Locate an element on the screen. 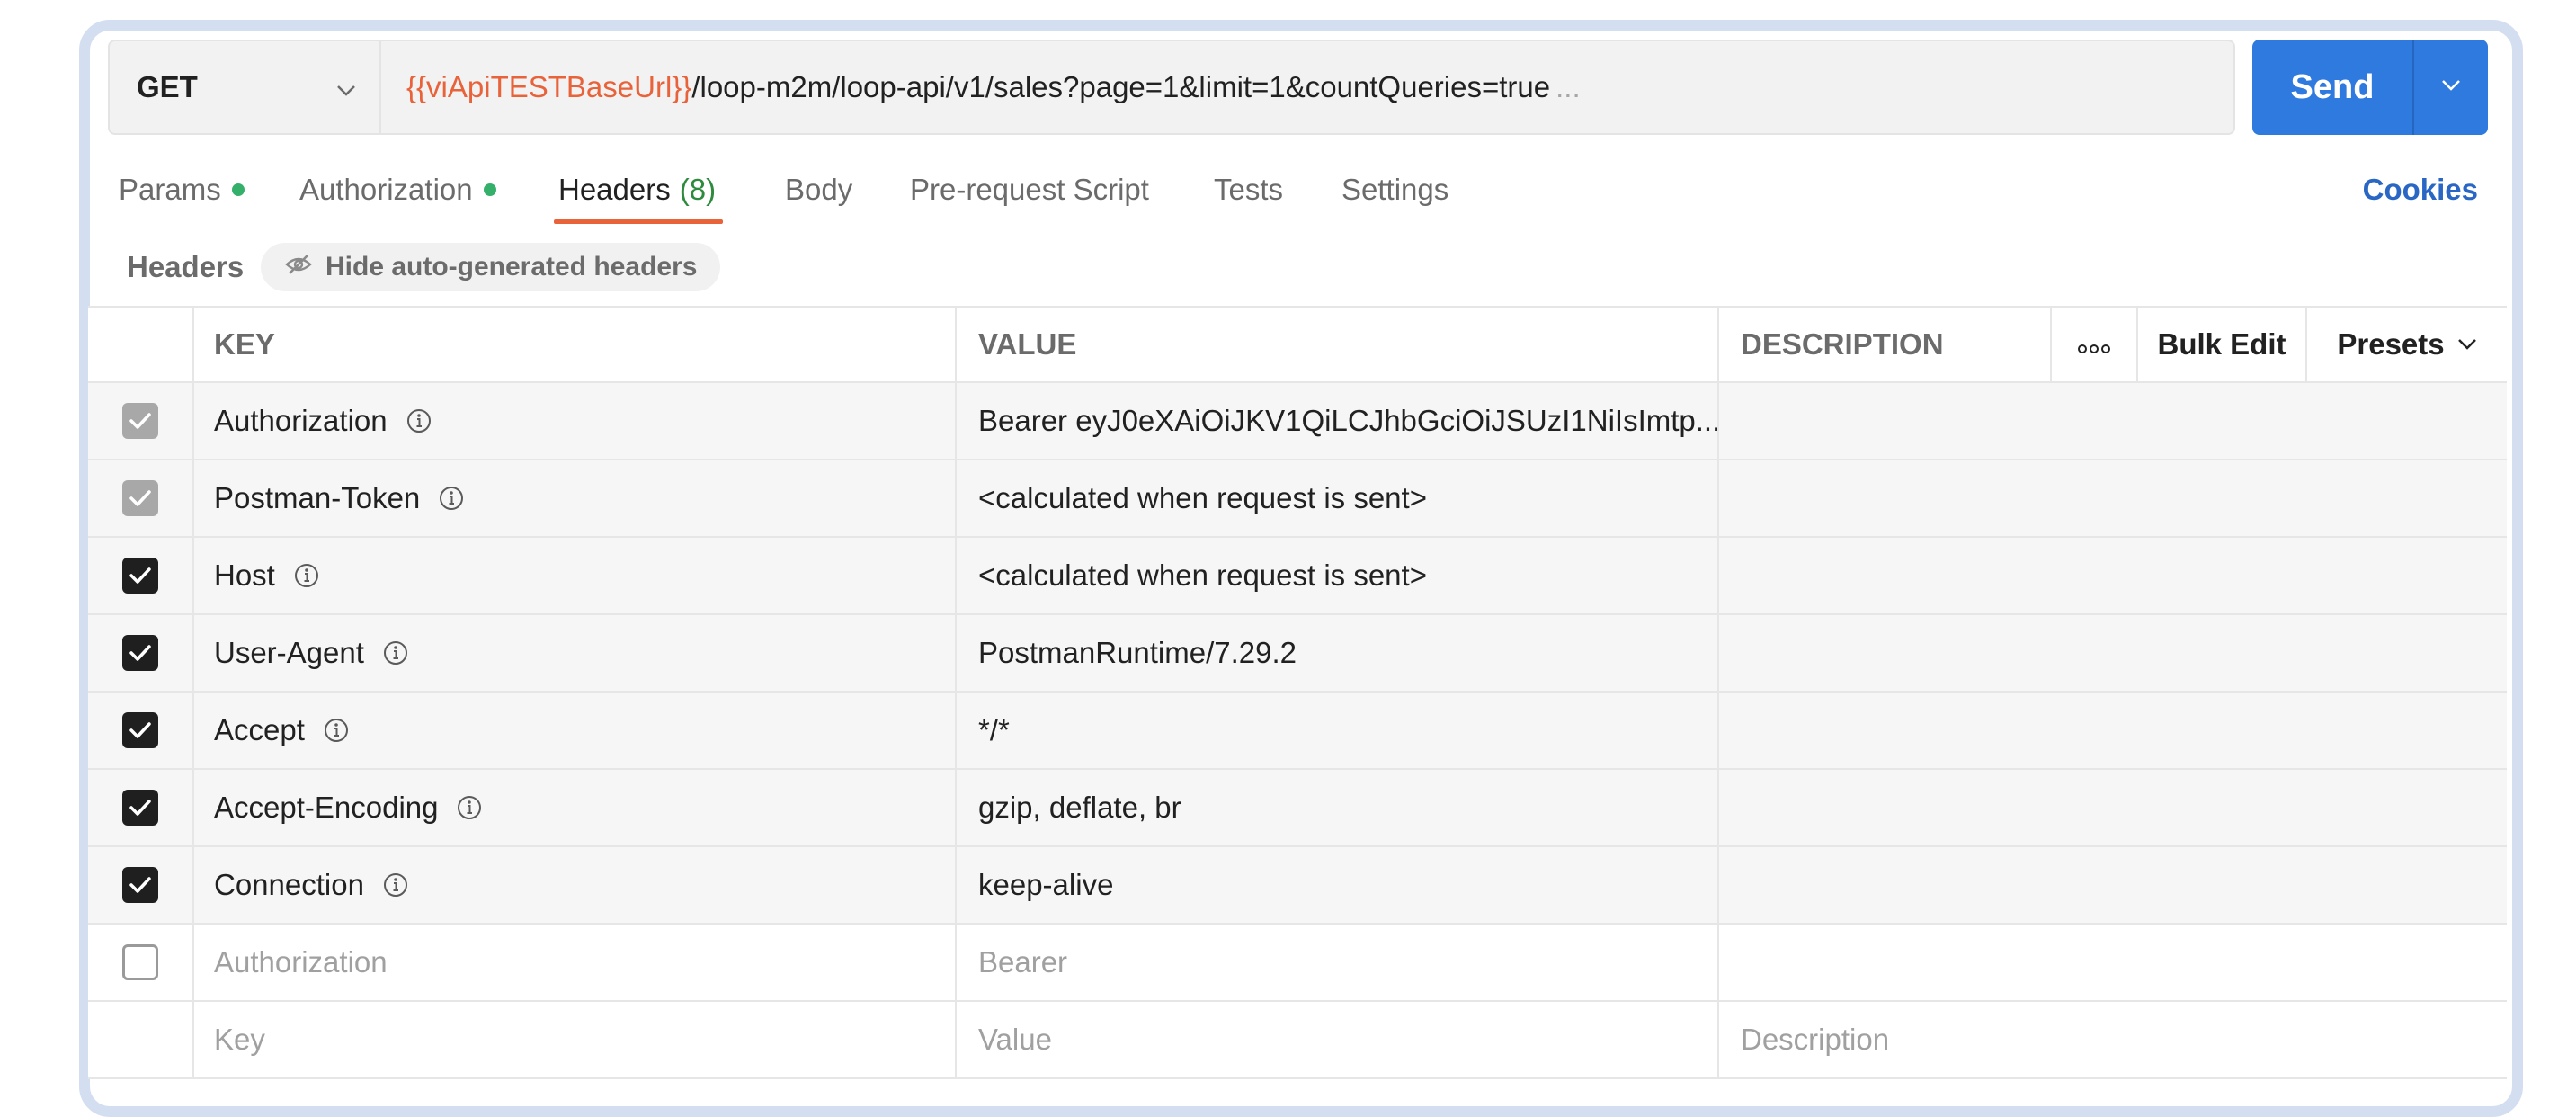 The height and width of the screenshot is (1117, 2576). status-dot is located at coordinates (490, 189).